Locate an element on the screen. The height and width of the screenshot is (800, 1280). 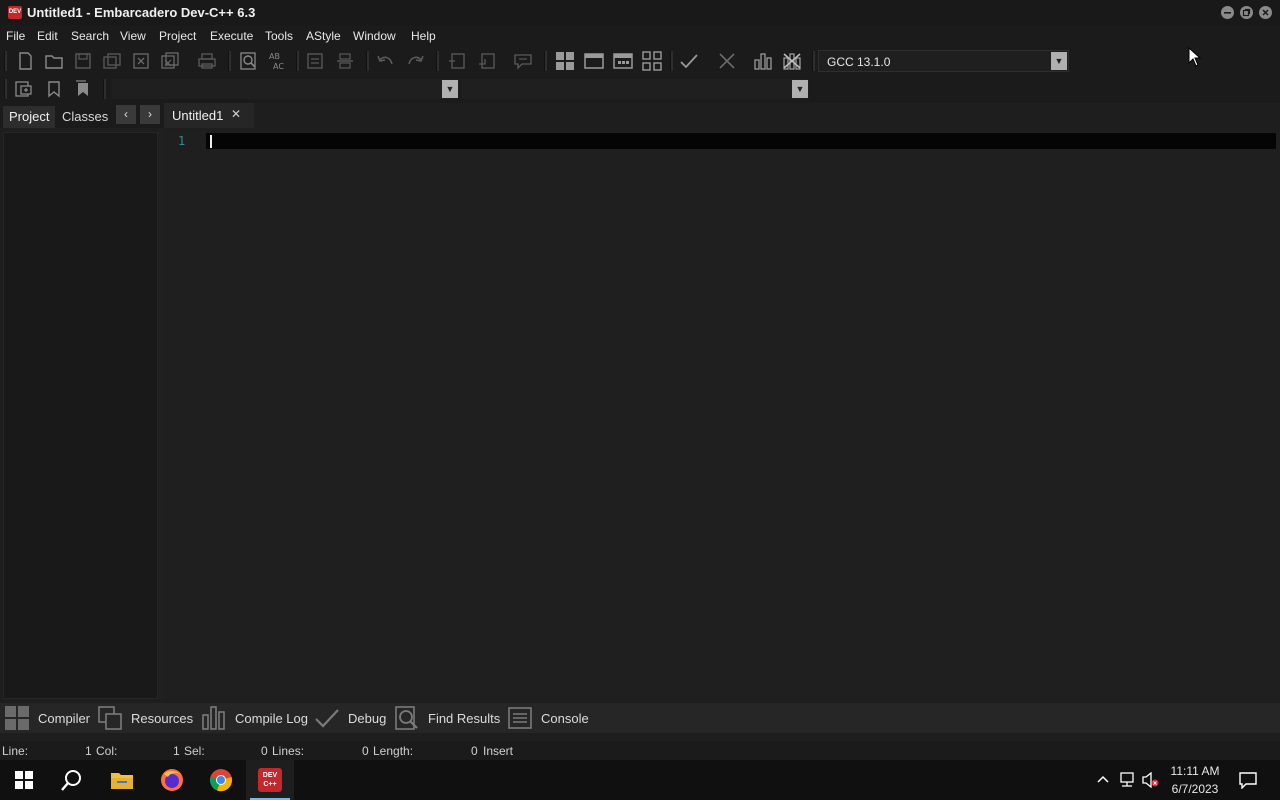
tab-scroll-left-button: ‹ is located at coordinates (126, 114).